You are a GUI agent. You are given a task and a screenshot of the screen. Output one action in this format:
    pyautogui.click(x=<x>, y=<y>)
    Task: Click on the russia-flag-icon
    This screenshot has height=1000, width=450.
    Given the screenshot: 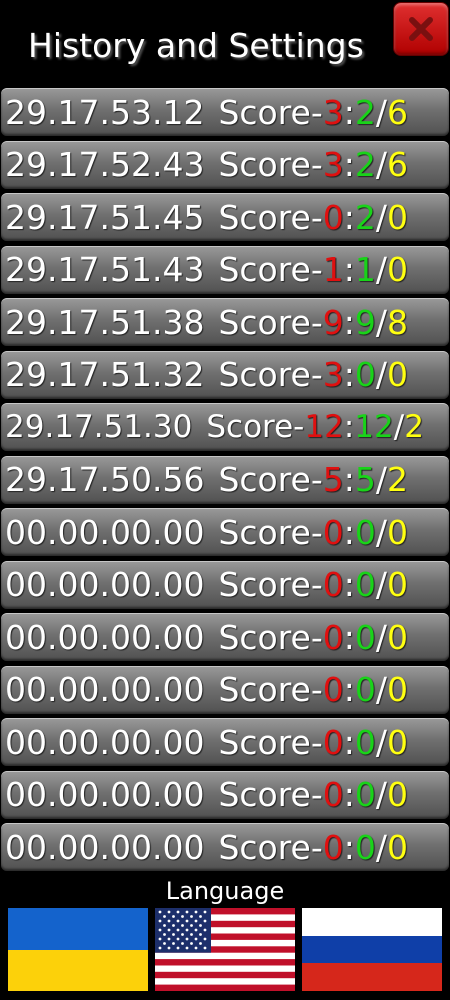 What is the action you would take?
    pyautogui.click(x=372, y=949)
    